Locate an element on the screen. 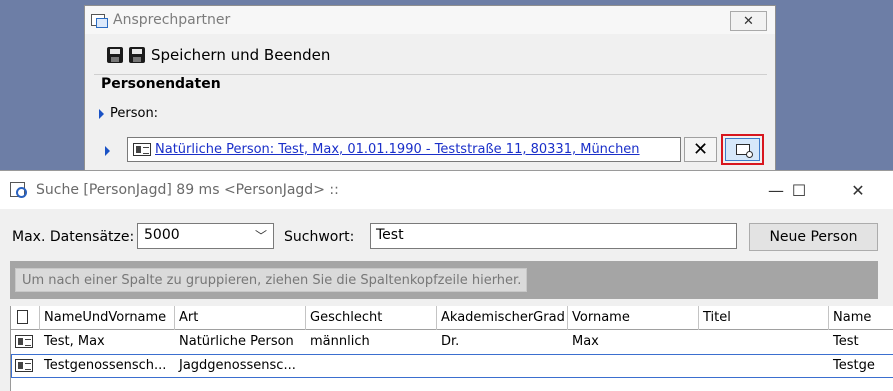 The image size is (893, 391). person-section-header: Person: is located at coordinates (128, 113).